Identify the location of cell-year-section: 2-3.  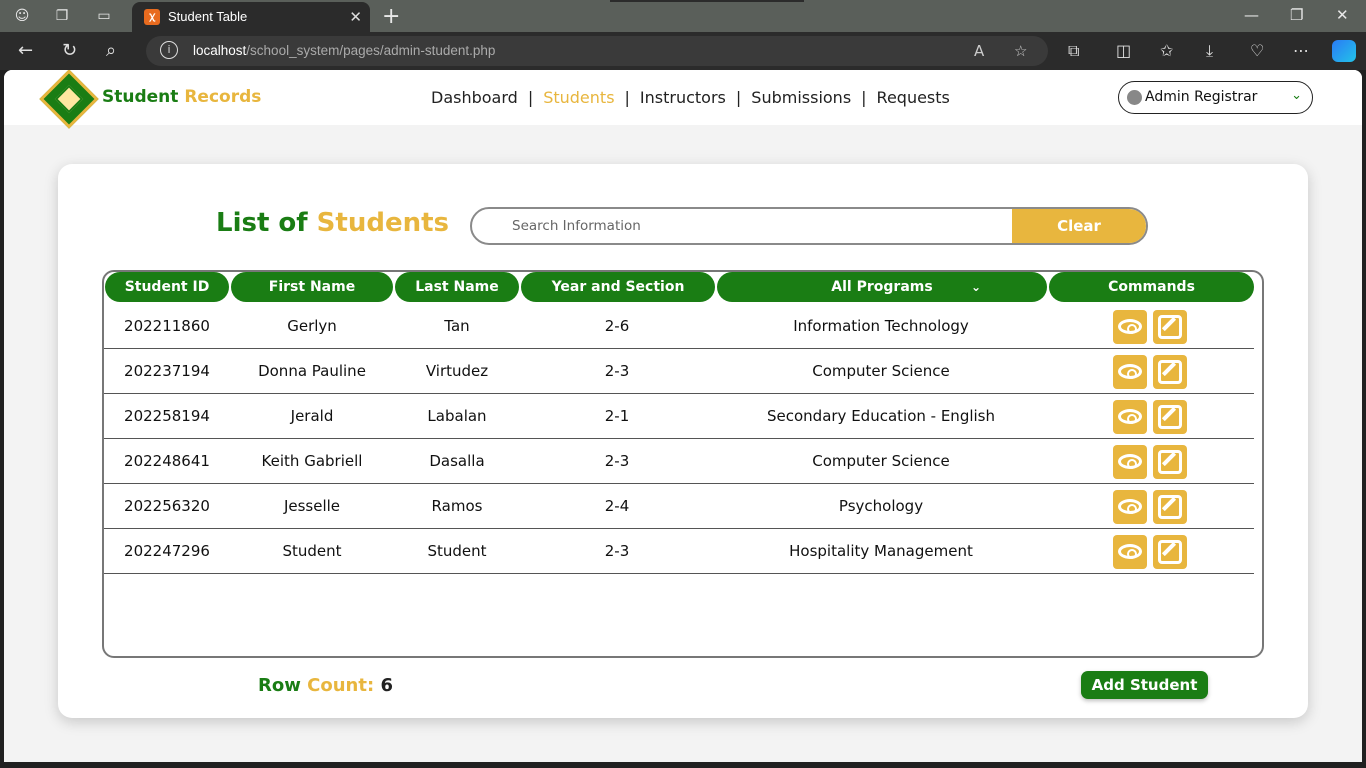
(617, 371).